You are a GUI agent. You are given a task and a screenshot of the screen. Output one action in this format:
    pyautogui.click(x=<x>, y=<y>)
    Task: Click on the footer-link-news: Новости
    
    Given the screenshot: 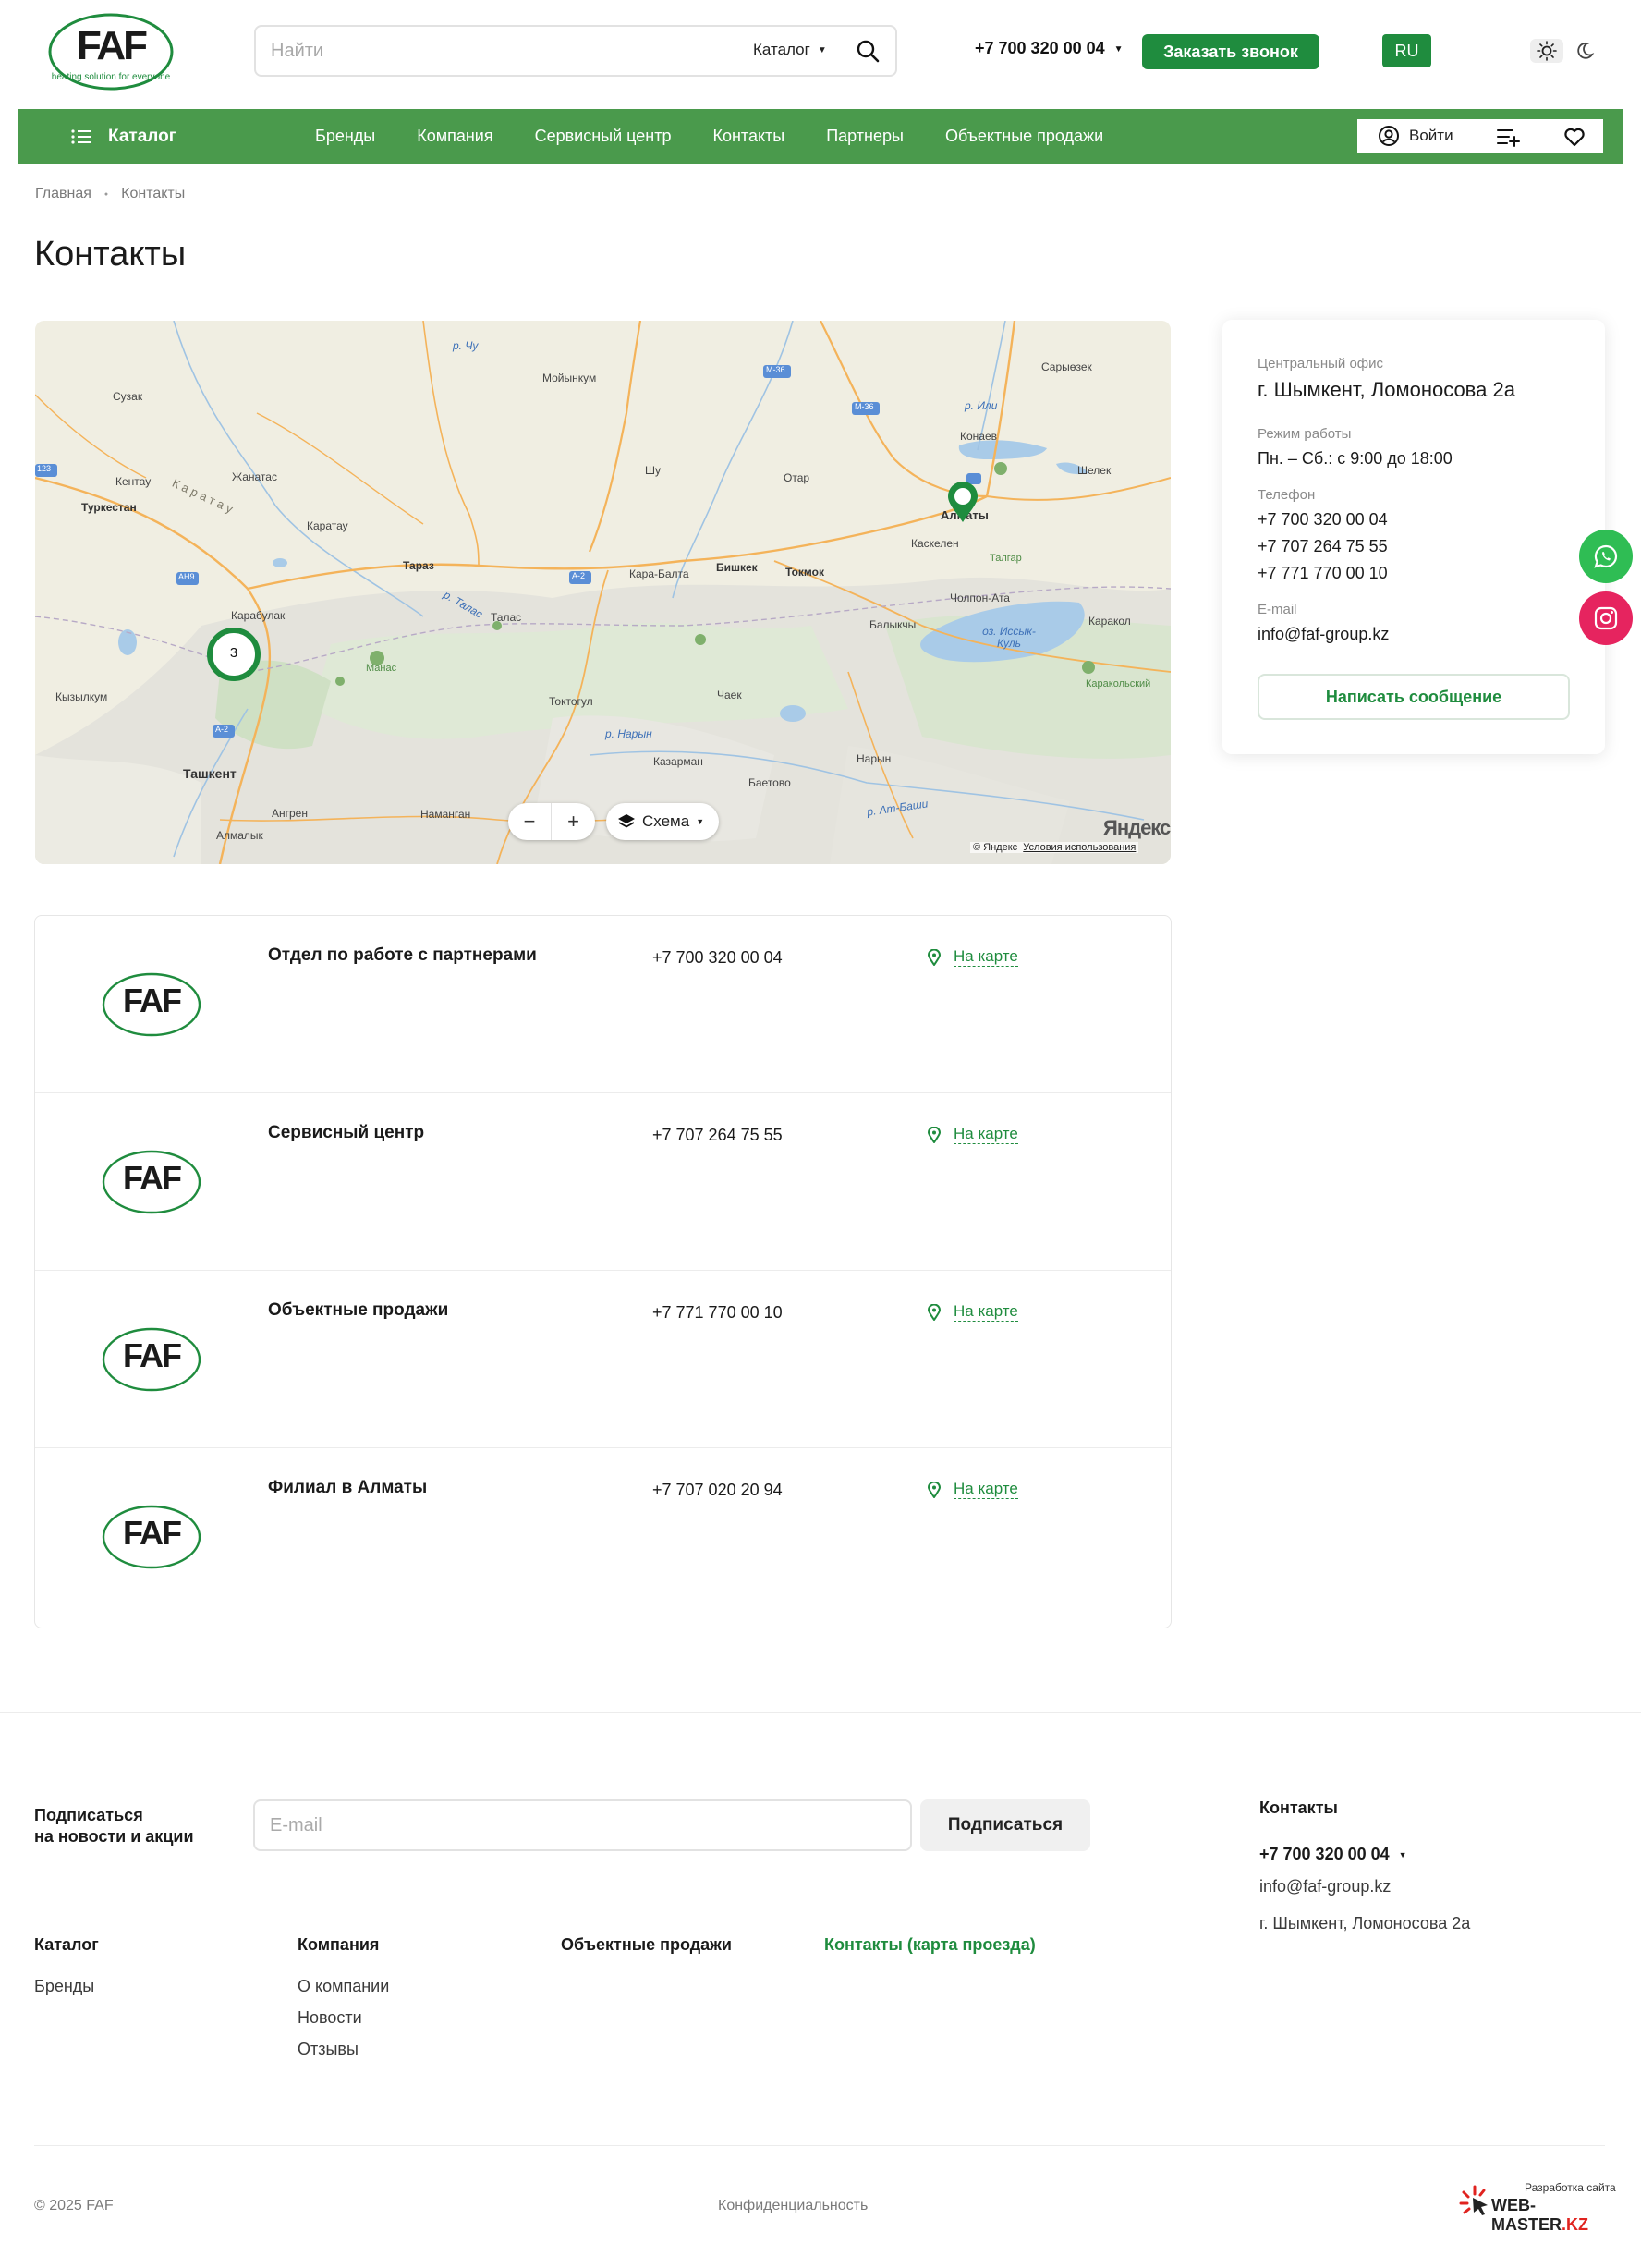 What is the action you would take?
    pyautogui.click(x=330, y=2018)
    